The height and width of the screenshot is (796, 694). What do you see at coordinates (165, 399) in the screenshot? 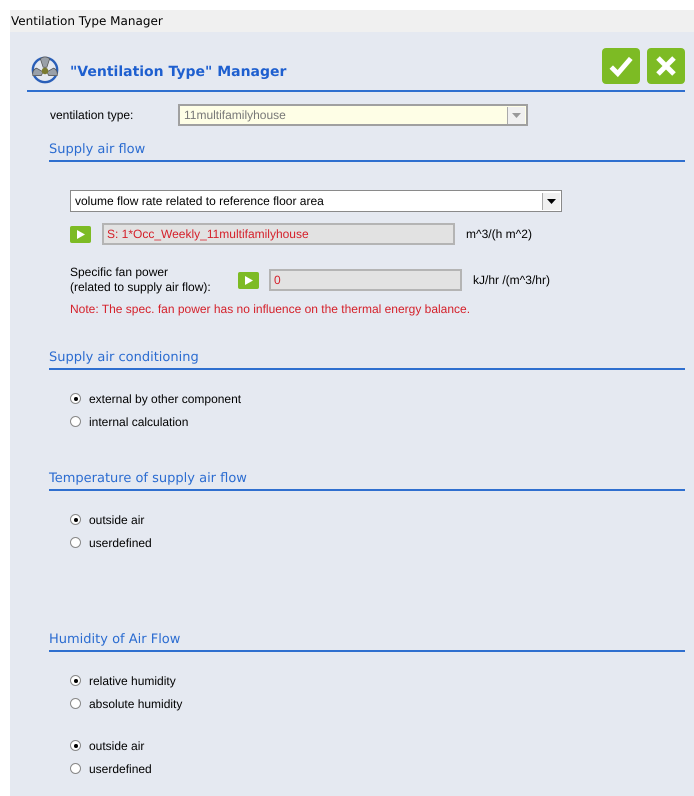
I see `option-label: external by other component` at bounding box center [165, 399].